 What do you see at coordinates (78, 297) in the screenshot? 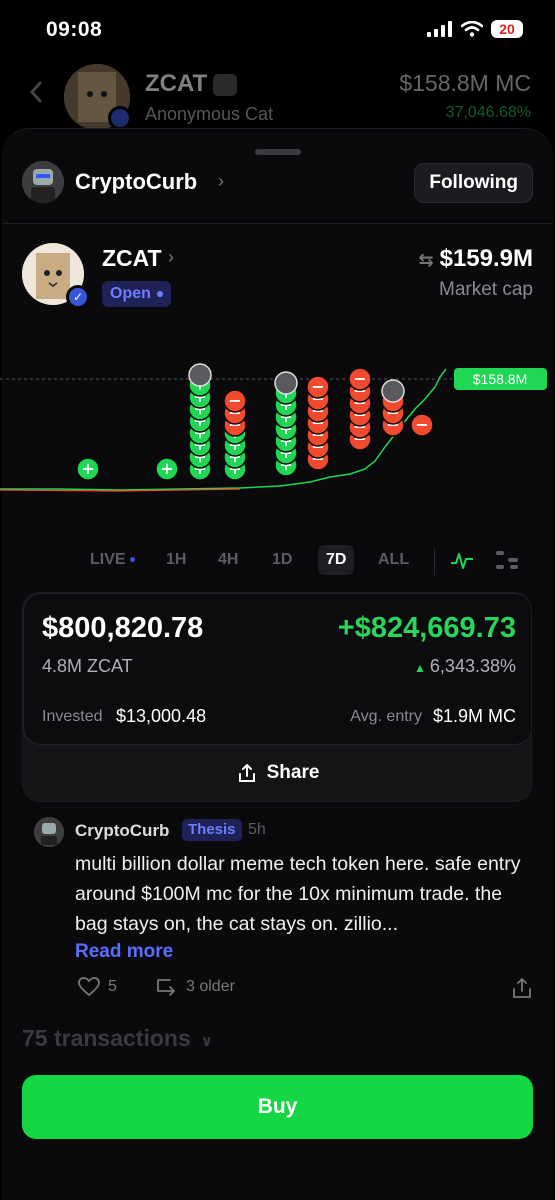
I see `verified-icon: ✓` at bounding box center [78, 297].